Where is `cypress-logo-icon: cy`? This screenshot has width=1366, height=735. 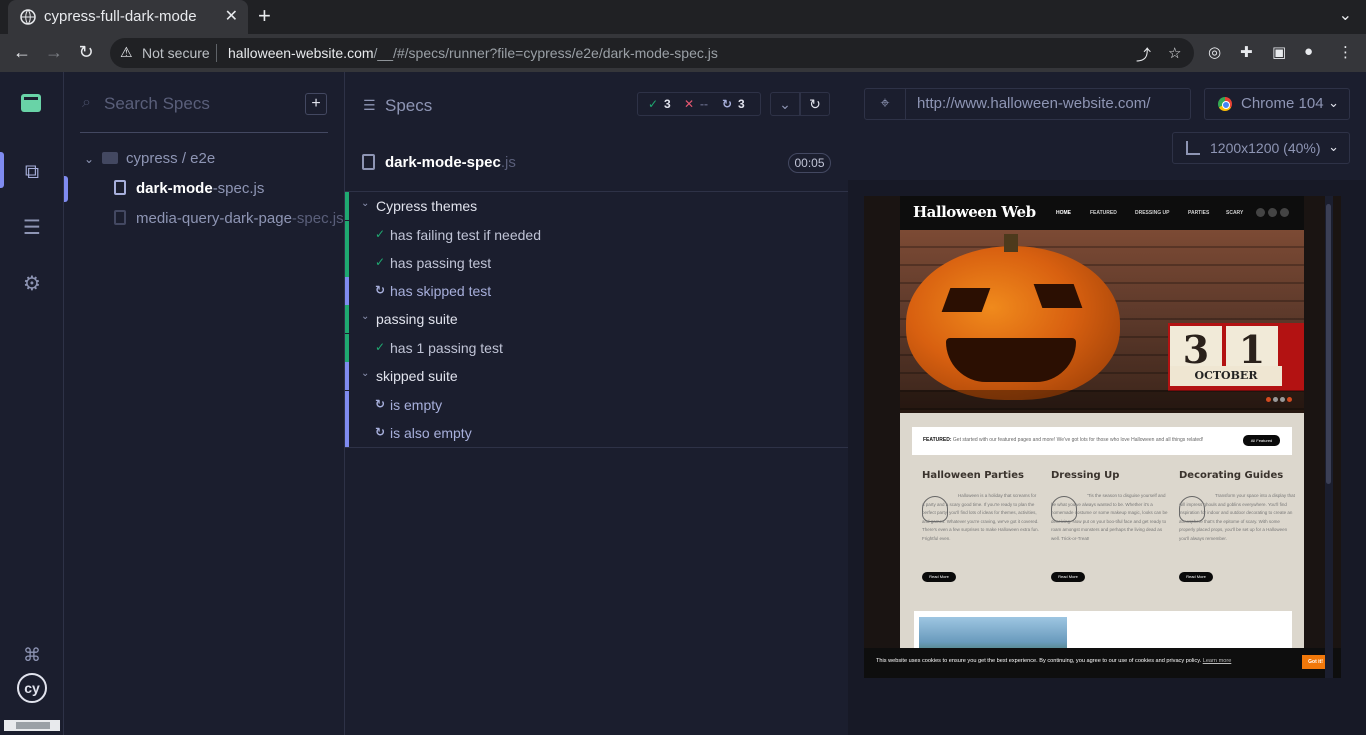 cypress-logo-icon: cy is located at coordinates (32, 688).